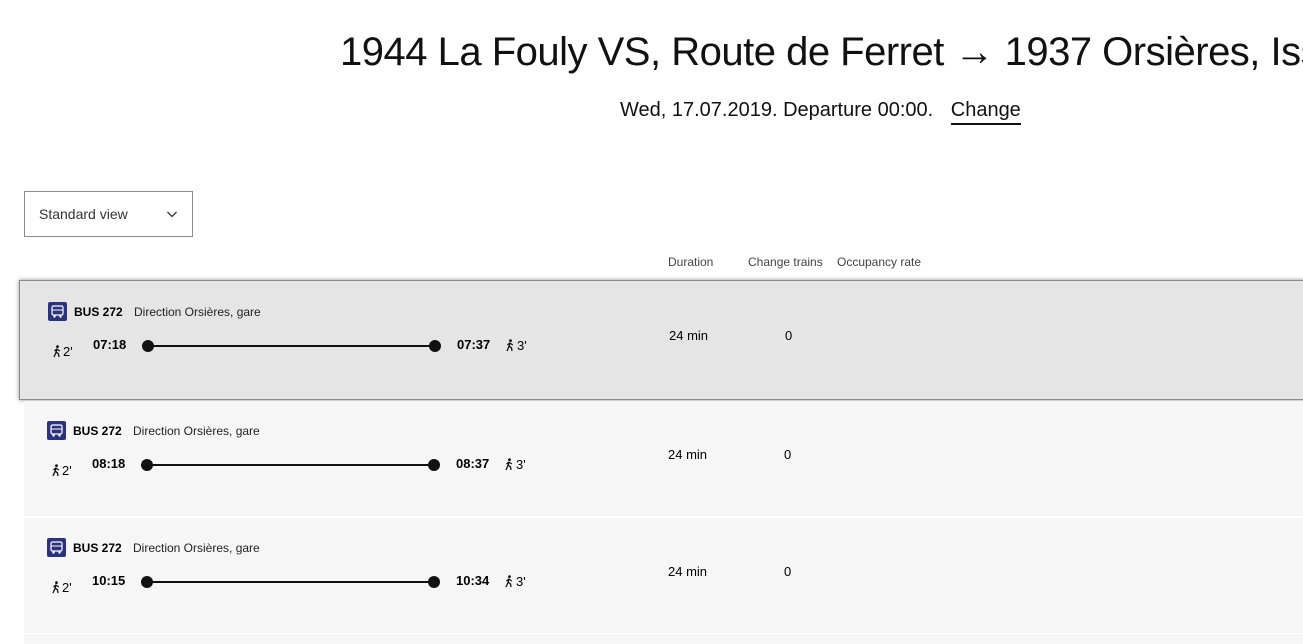 The image size is (1303, 644). Describe the element at coordinates (474, 344) in the screenshot. I see `arrival-time: 07:37` at that location.